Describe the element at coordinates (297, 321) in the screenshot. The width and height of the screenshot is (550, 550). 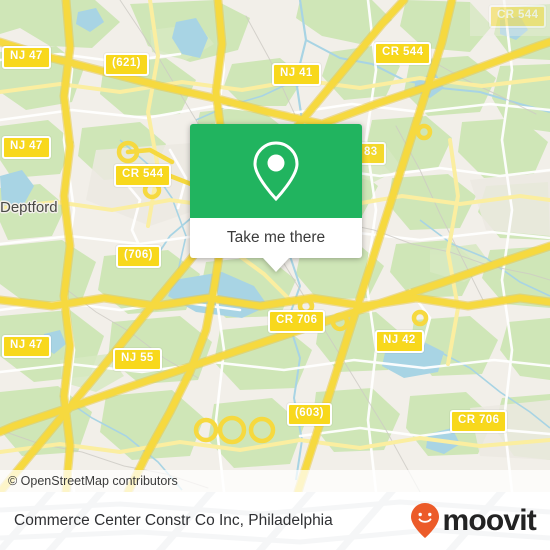
I see `road-shield-cr-706-c: CR 706` at that location.